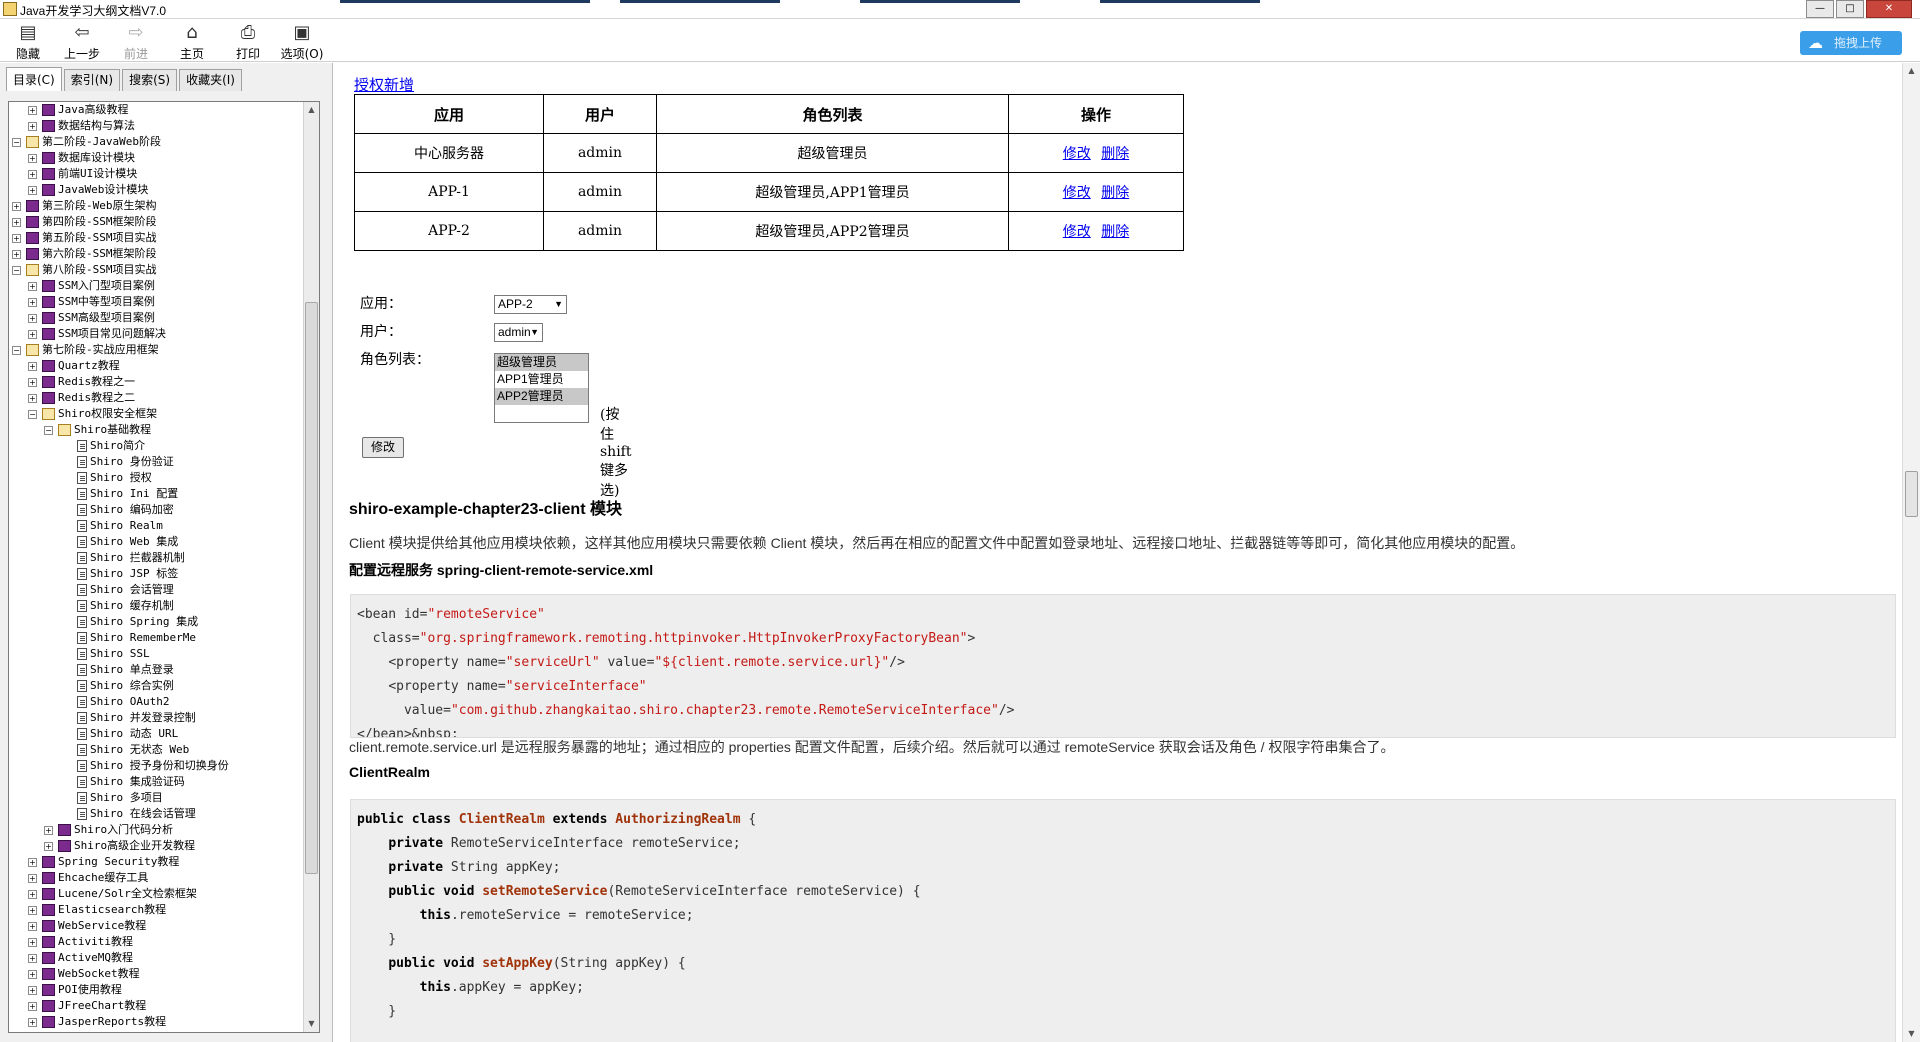 The width and height of the screenshot is (1920, 1042). What do you see at coordinates (157, 382) in the screenshot?
I see `tree-item: + Redis教程之一` at bounding box center [157, 382].